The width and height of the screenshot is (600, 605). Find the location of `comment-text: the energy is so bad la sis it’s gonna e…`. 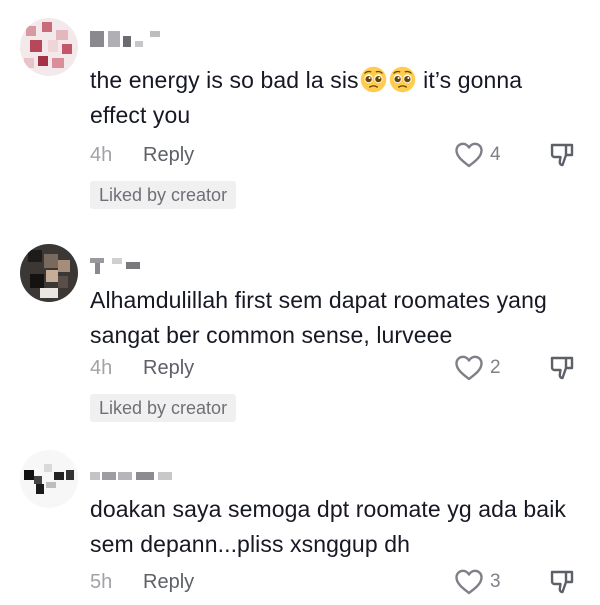

comment-text: the energy is so bad la sis it’s gonna e… is located at coordinates (306, 97).